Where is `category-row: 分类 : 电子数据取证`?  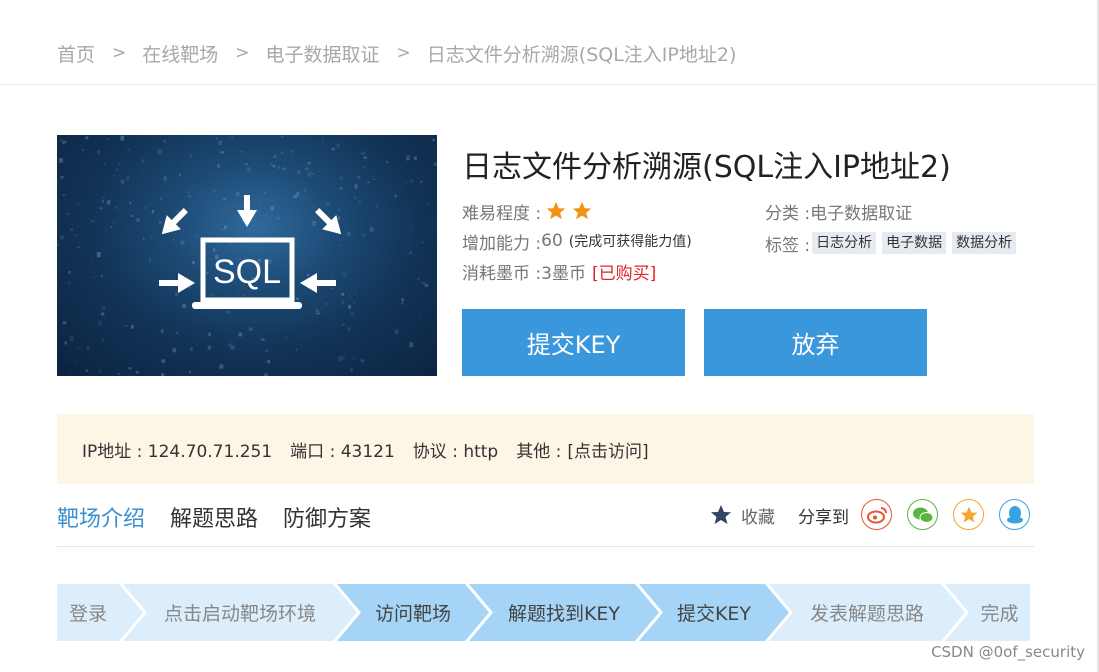
category-row: 分类 : 电子数据取证 is located at coordinates (838, 211).